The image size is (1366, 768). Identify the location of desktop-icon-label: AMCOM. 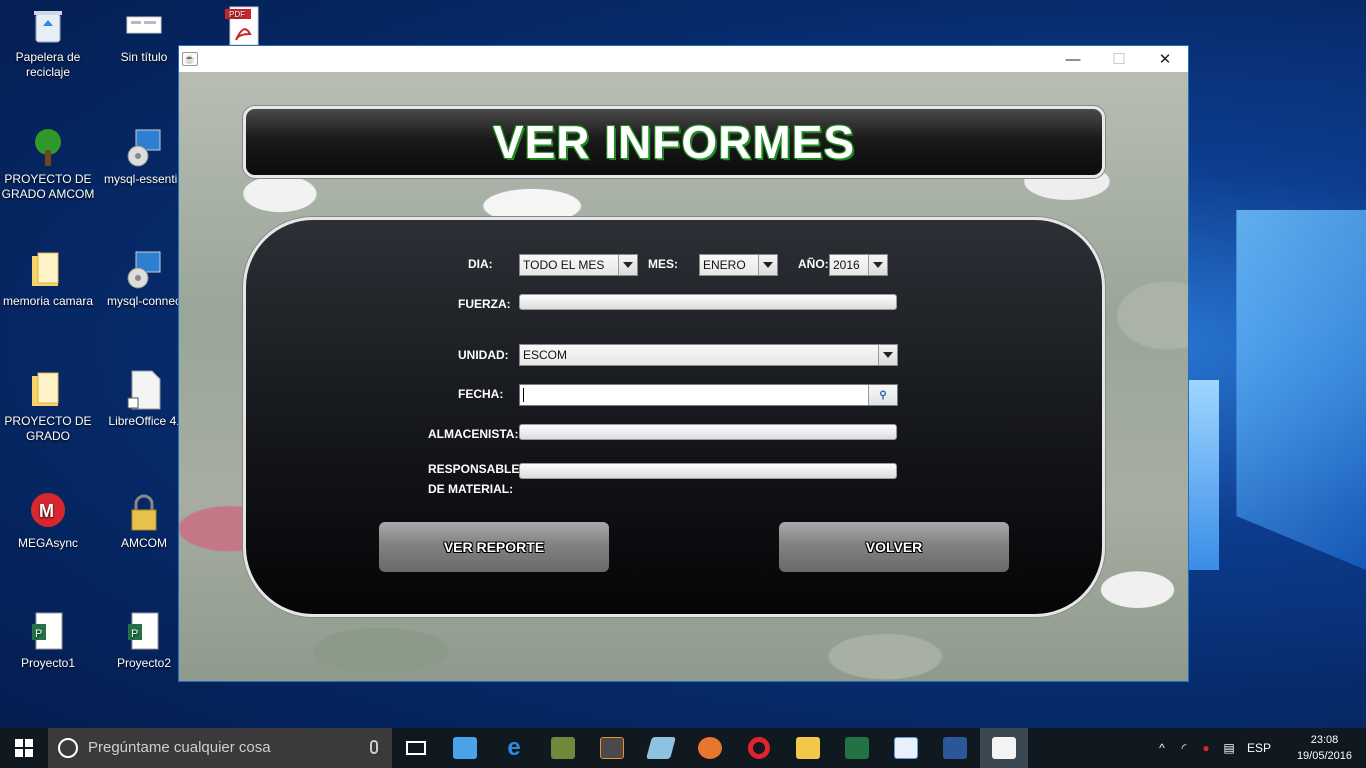
(144, 543).